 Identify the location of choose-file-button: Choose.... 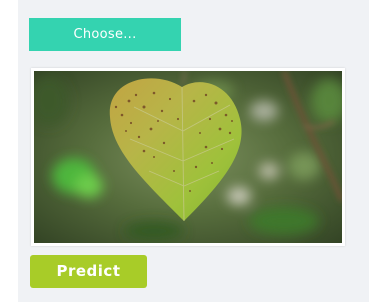
(105, 34).